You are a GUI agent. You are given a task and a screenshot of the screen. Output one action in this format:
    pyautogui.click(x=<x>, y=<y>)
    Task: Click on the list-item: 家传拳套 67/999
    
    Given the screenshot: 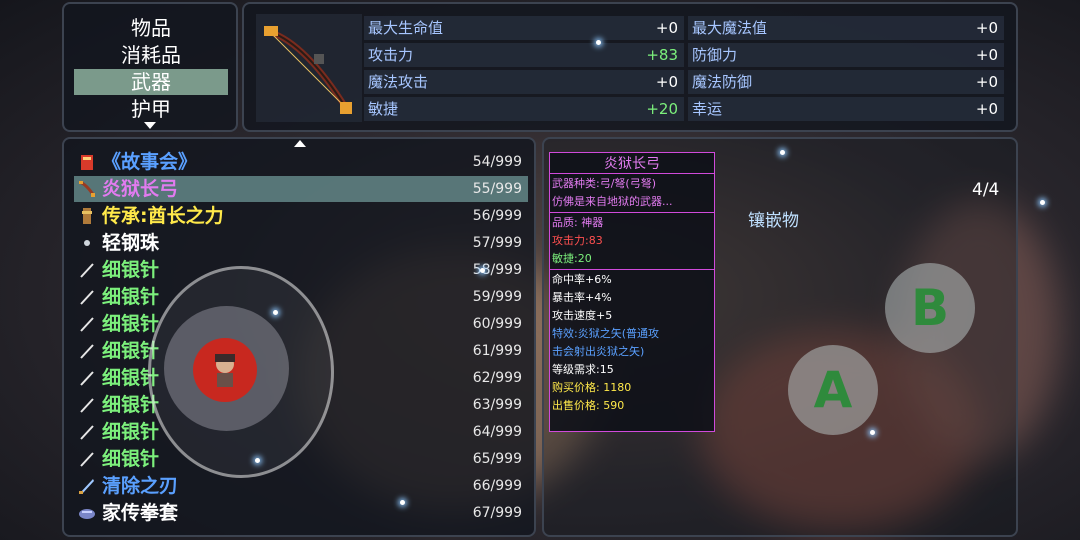 What is the action you would take?
    pyautogui.click(x=301, y=513)
    